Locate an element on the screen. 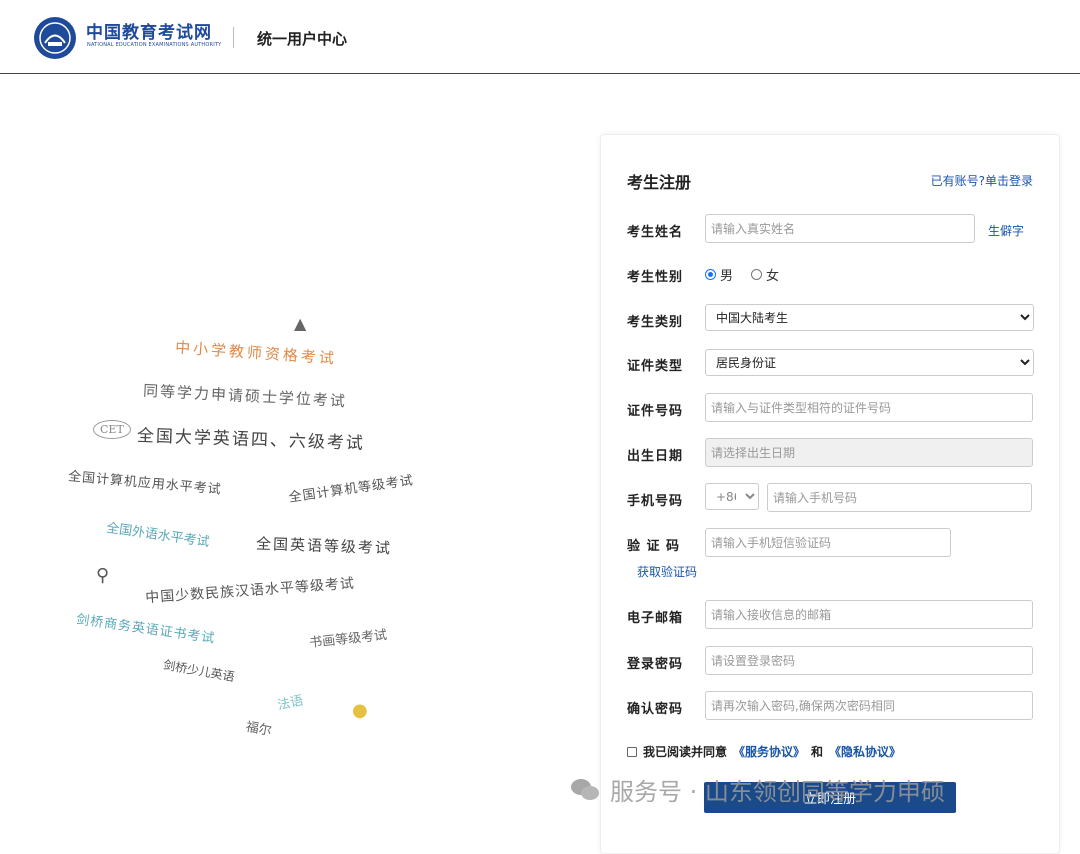  gender-label: 考生性别 is located at coordinates (655, 277).